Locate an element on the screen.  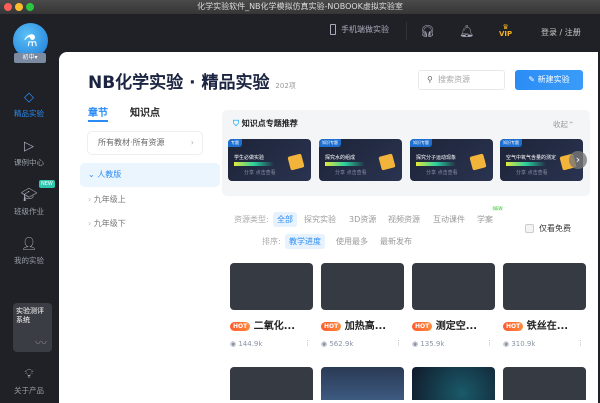
recommend-title: ⛉ 知识点专题推荐 is located at coordinates (265, 123).